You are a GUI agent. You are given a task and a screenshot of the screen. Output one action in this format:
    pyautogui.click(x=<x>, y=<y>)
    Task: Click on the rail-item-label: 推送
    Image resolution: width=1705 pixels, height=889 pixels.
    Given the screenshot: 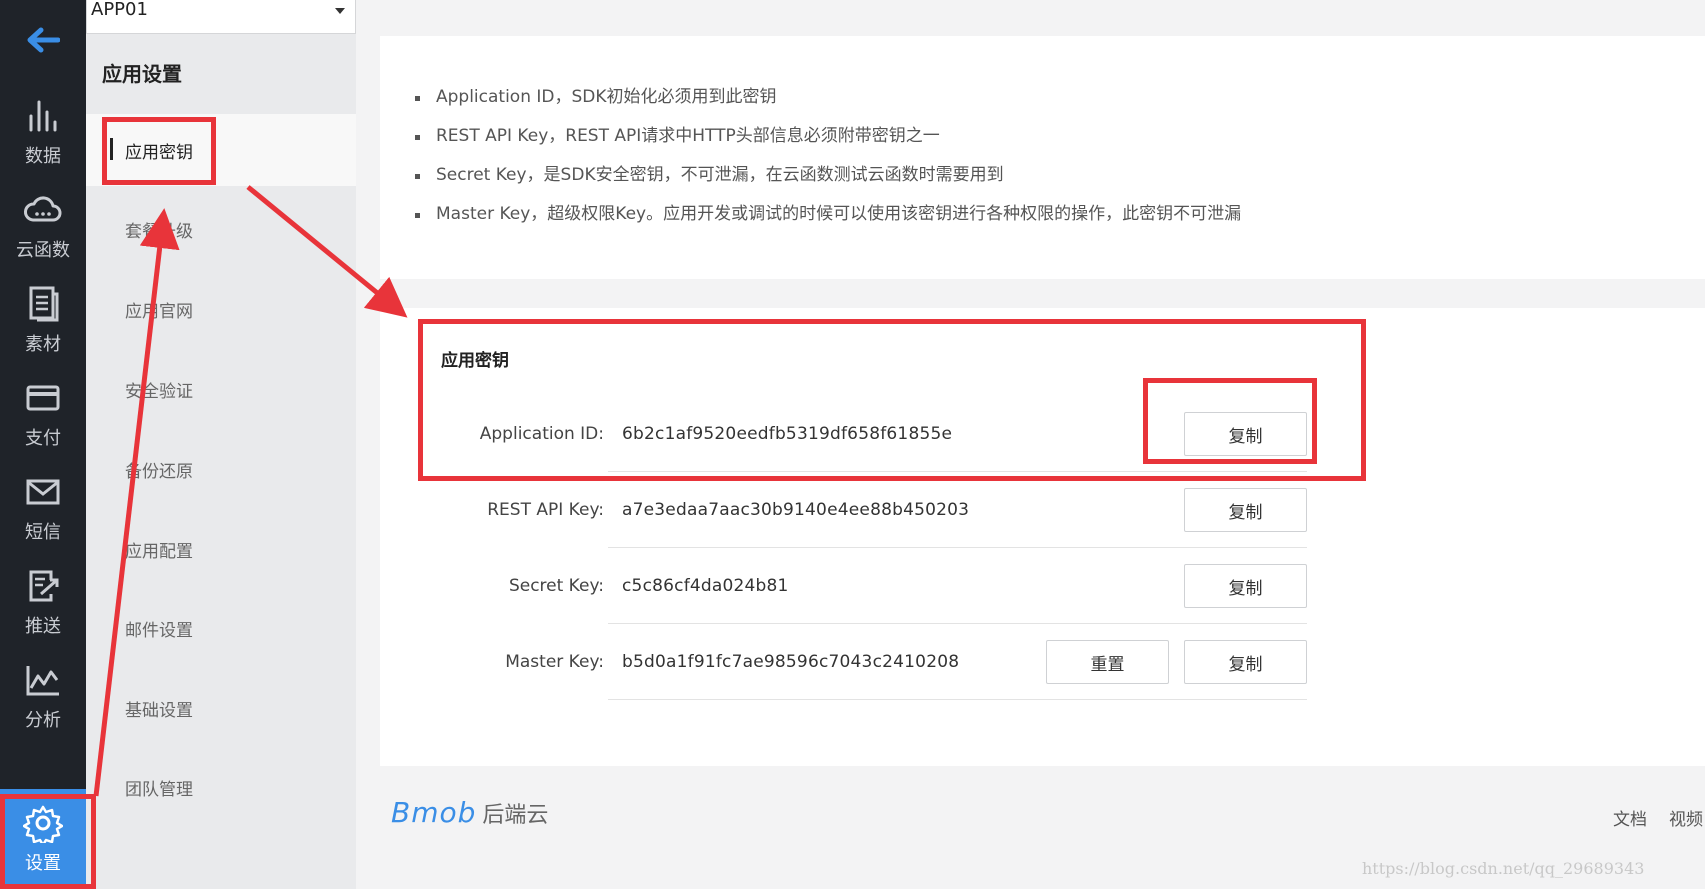 What is the action you would take?
    pyautogui.click(x=43, y=626)
    